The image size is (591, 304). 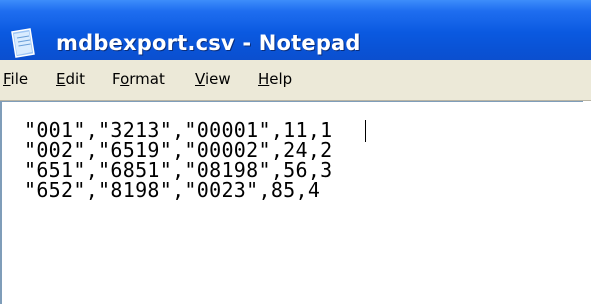 What do you see at coordinates (178, 130) in the screenshot?
I see `text-line: "001","3213","00001",11,1` at bounding box center [178, 130].